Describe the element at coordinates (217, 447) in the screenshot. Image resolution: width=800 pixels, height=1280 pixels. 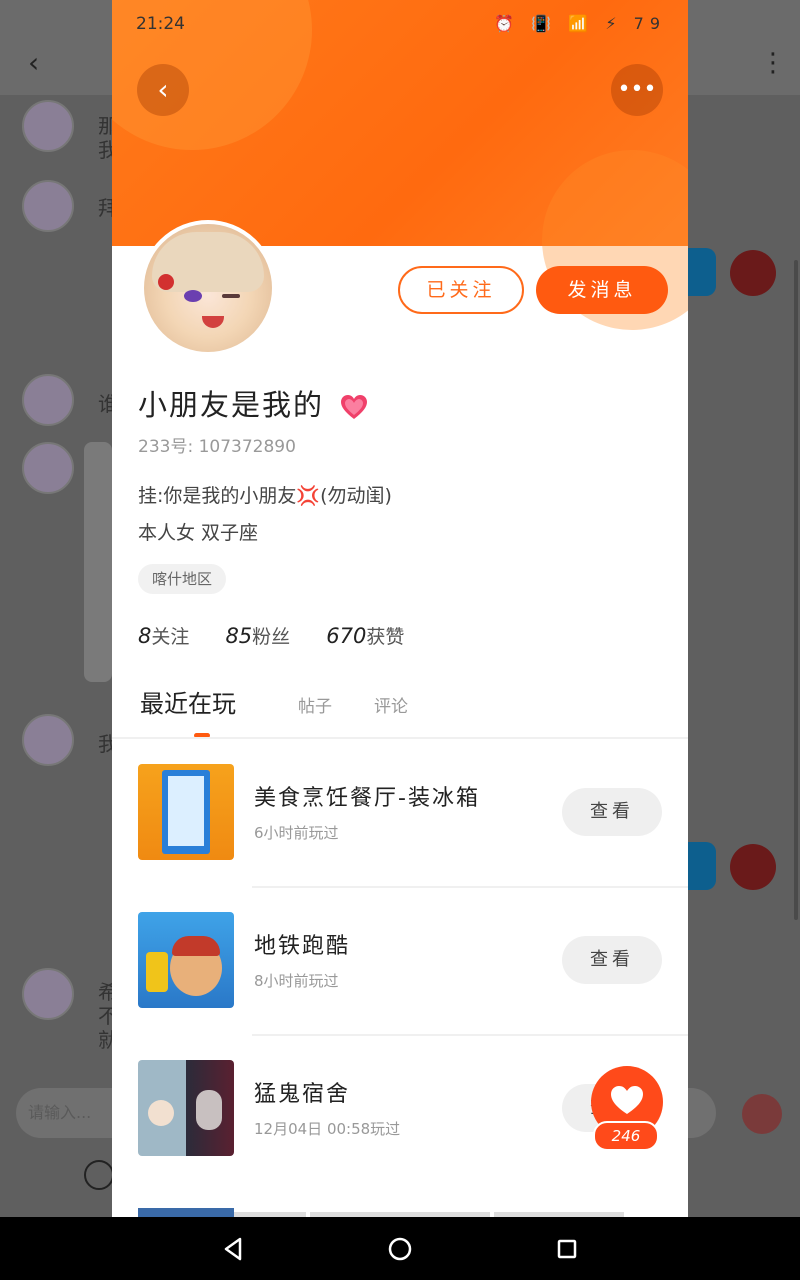
I see `profile-id: 233号: 107372890` at that location.